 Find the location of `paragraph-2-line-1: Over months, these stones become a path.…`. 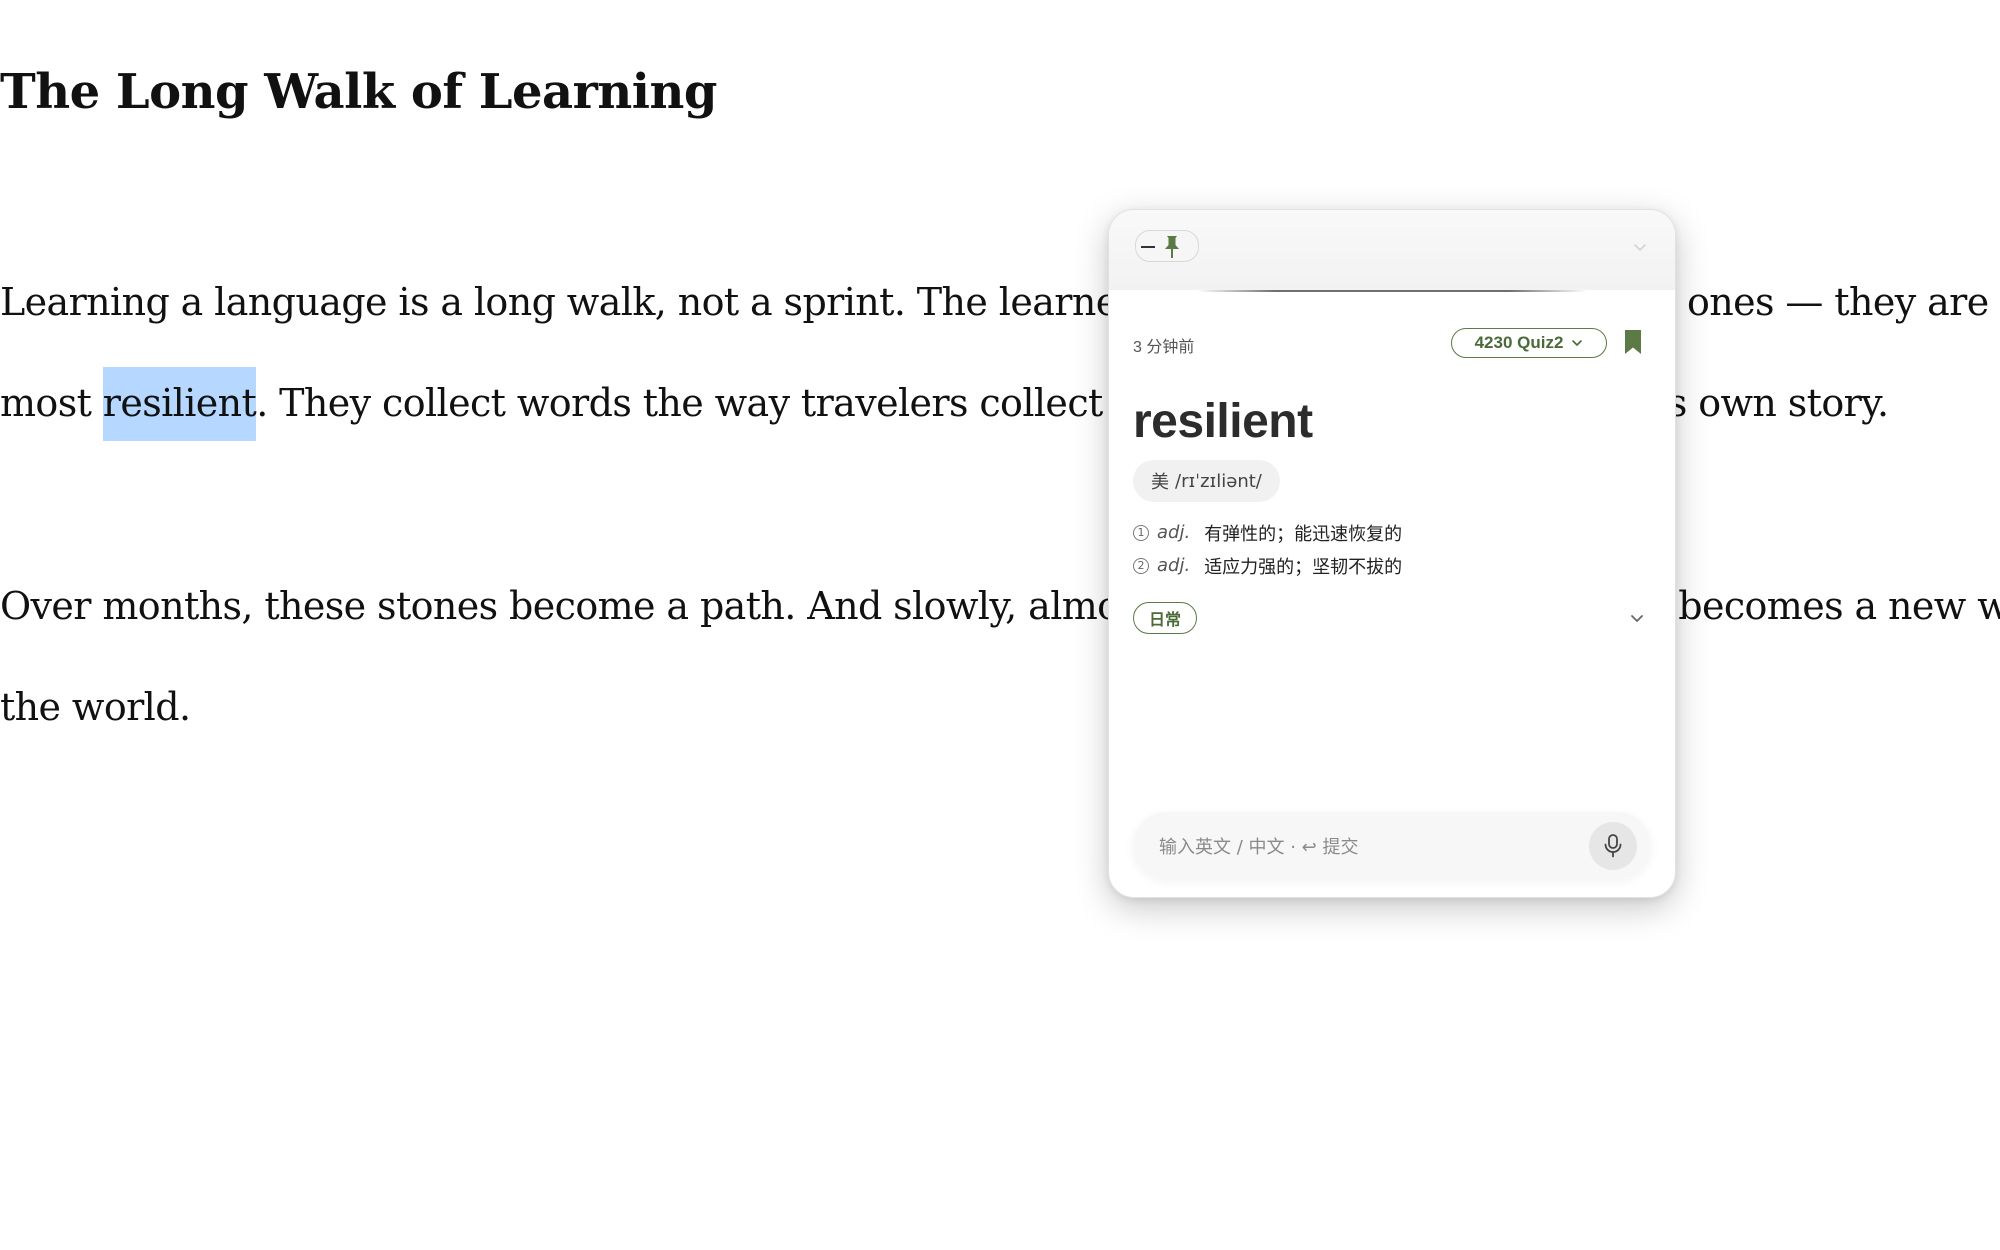

paragraph-2-line-1: Over months, these stones become a path.… is located at coordinates (1000, 606).